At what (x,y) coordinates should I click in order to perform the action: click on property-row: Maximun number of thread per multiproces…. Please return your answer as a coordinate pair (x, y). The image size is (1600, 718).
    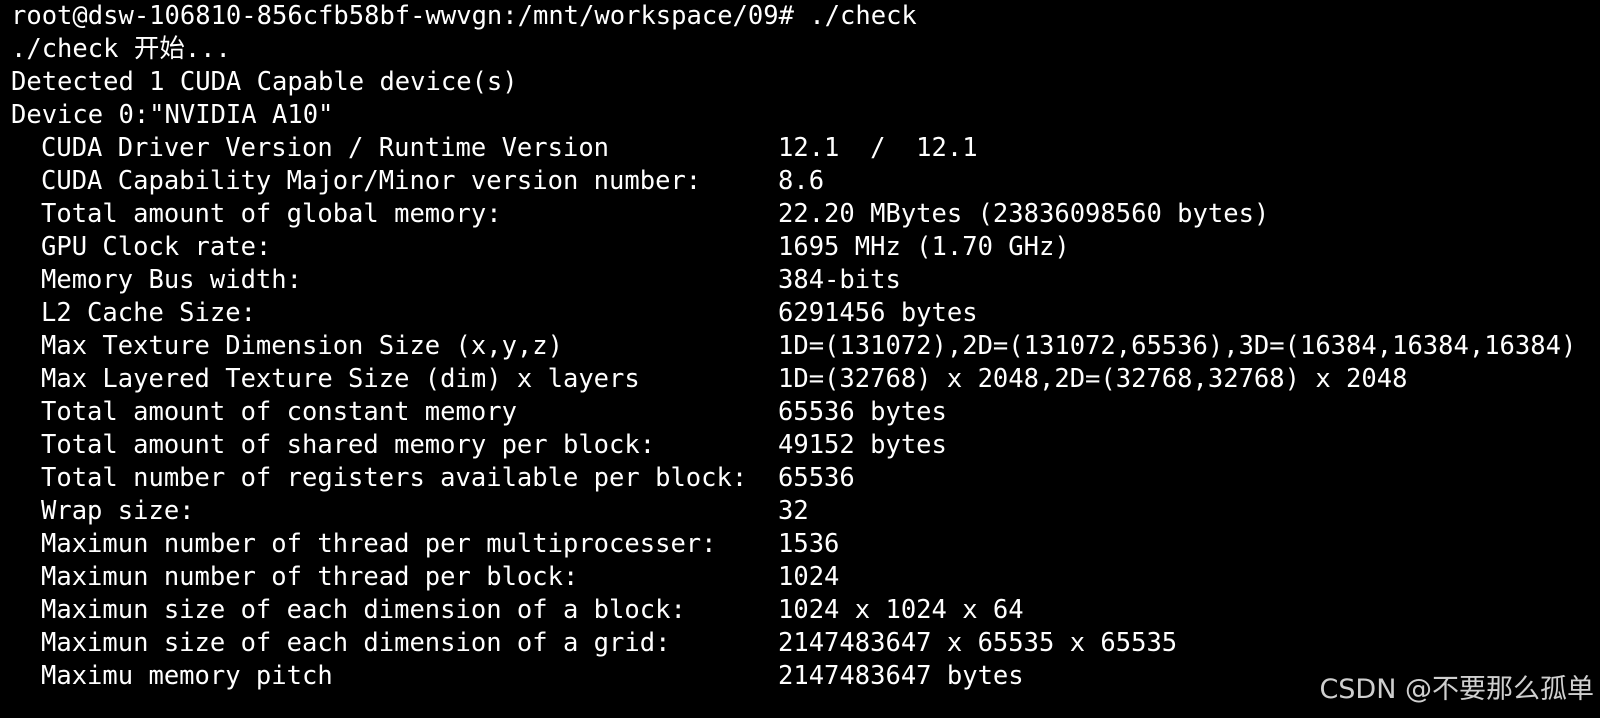
    Looking at the image, I should click on (800, 544).